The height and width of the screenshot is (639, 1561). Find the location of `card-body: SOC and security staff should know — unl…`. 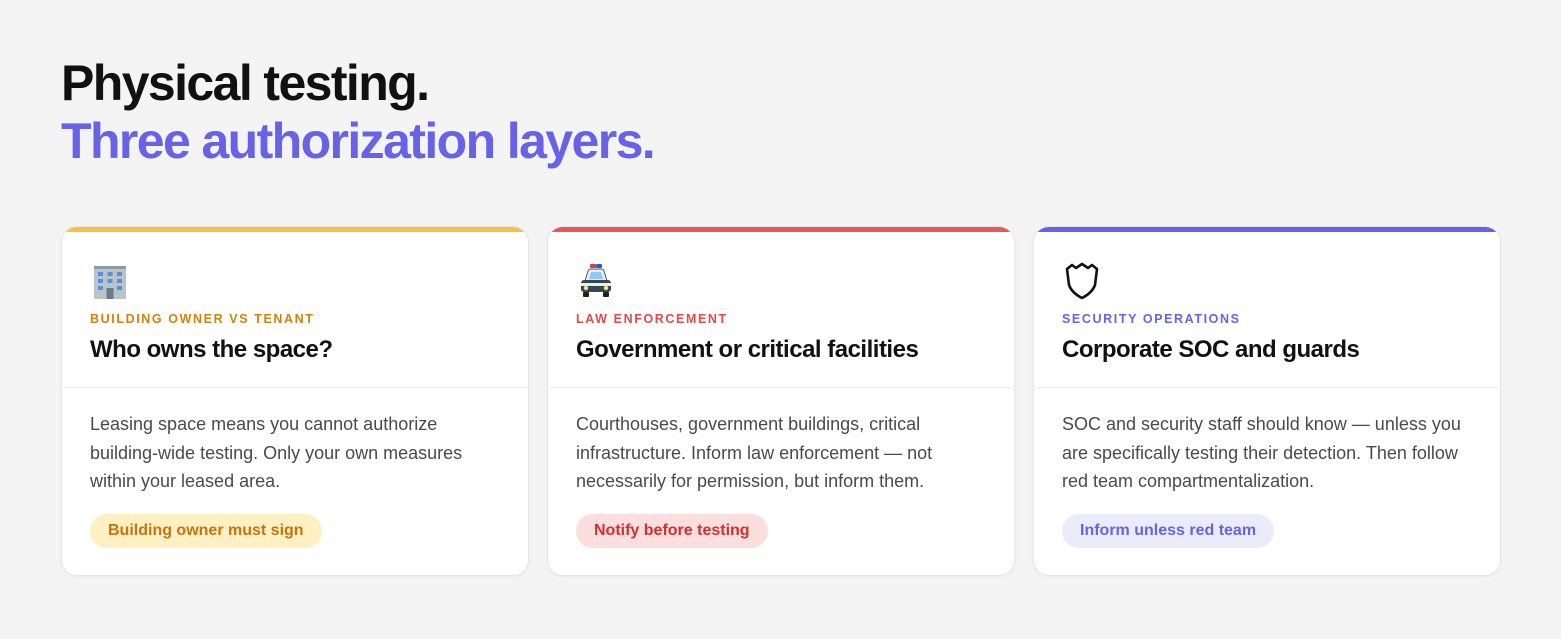

card-body: SOC and security staff should know — unl… is located at coordinates (1267, 468).